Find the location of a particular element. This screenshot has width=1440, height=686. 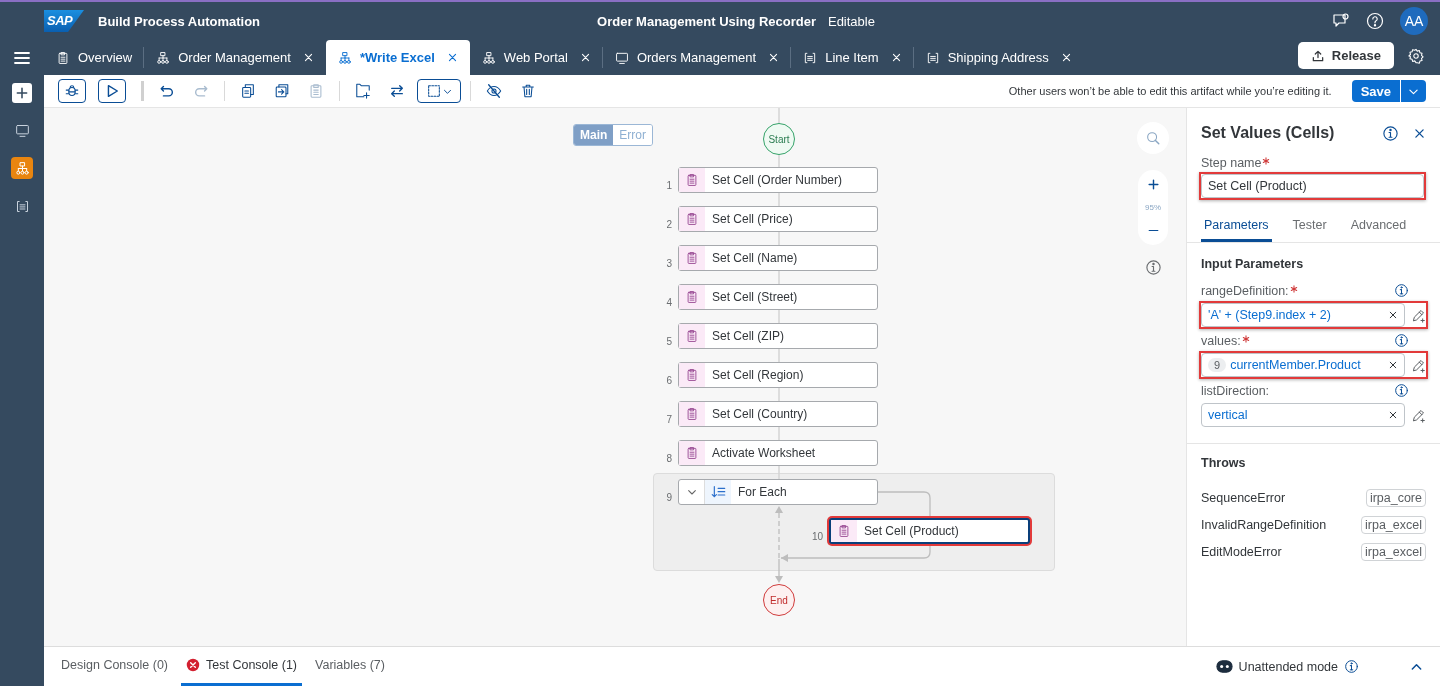

step-label: Set Cell (Order Number) is located at coordinates (777, 180).